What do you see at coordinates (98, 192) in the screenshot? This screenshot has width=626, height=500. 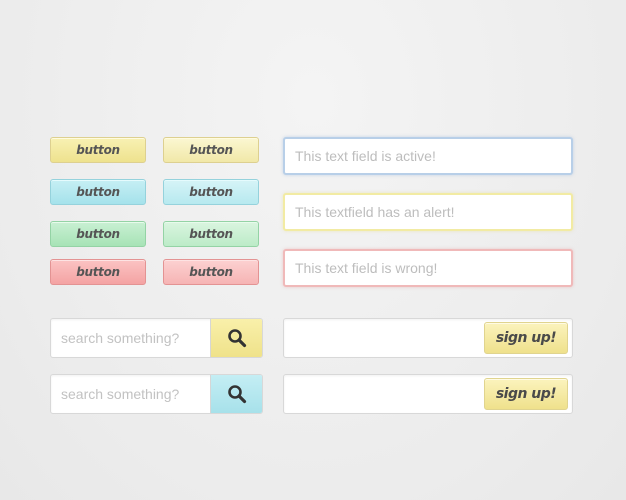 I see `cyan-button: button` at bounding box center [98, 192].